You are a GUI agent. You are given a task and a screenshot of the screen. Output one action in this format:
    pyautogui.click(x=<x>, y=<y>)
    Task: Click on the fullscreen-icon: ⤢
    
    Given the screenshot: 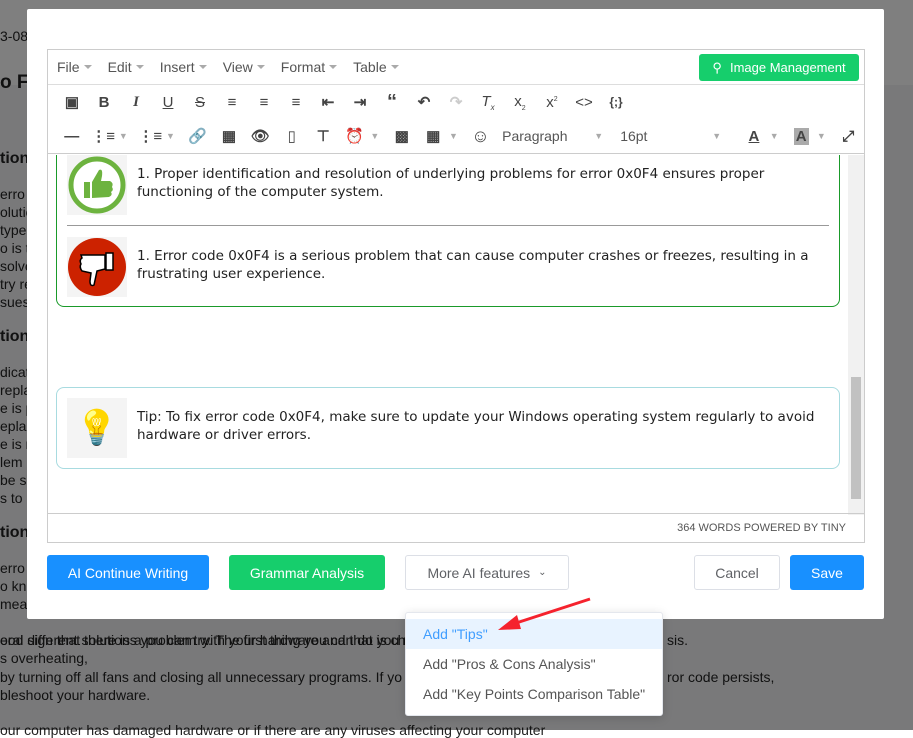 What is the action you would take?
    pyautogui.click(x=848, y=136)
    